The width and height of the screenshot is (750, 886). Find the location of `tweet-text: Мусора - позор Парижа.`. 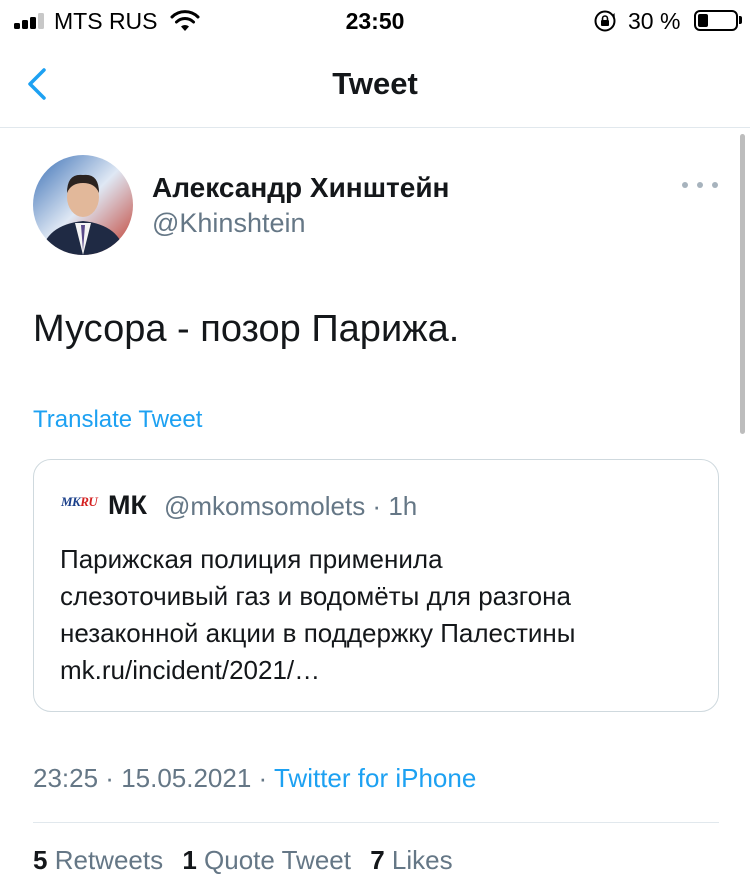

tweet-text: Мусора - позор Парижа. is located at coordinates (246, 329).